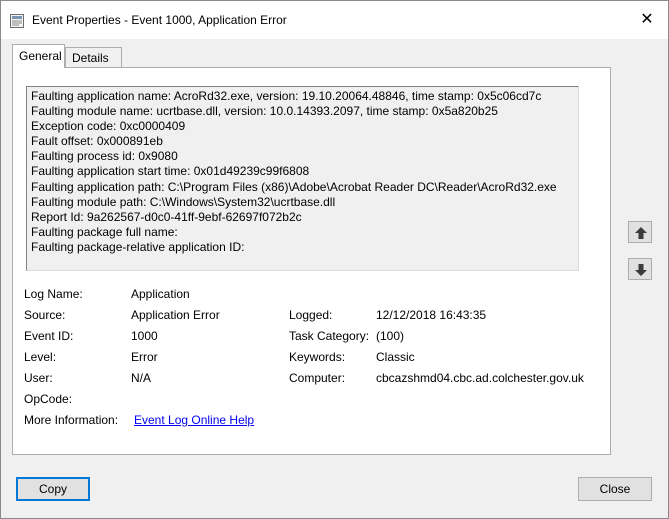 The image size is (669, 519). I want to click on task-category-label: Task Category:, so click(329, 336).